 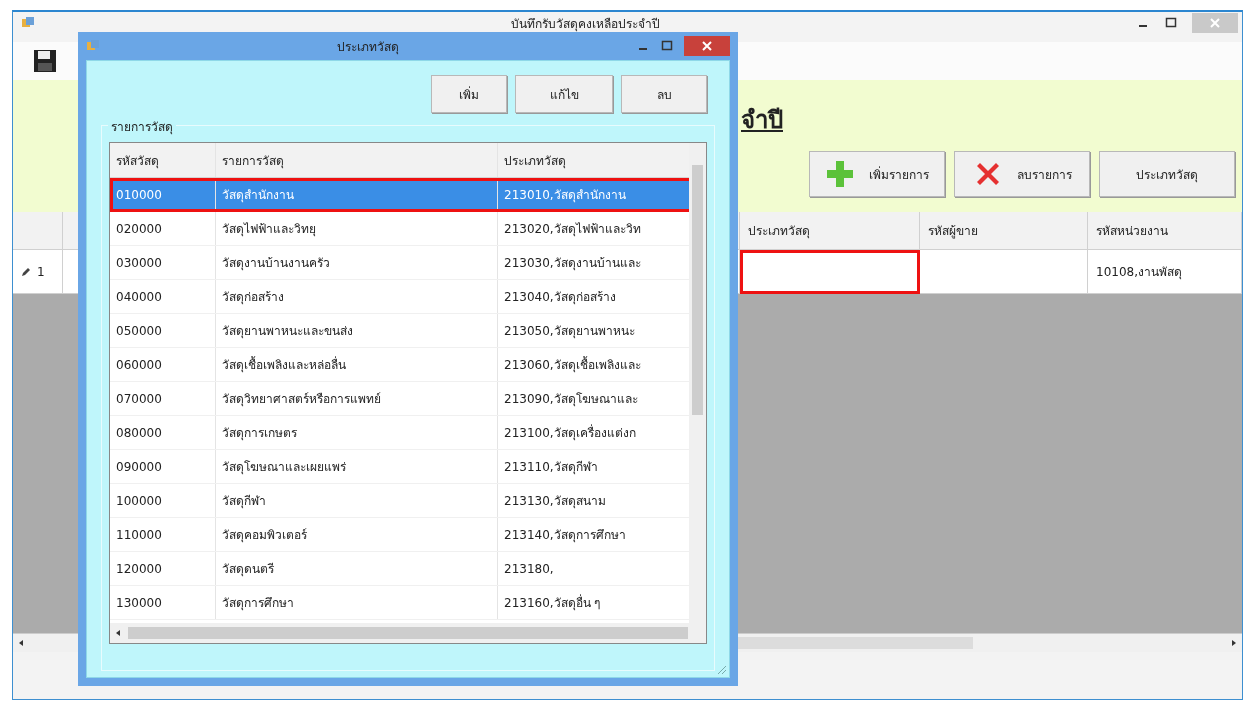 I want to click on table-cell: วัสดุการเกษตร, so click(x=357, y=432).